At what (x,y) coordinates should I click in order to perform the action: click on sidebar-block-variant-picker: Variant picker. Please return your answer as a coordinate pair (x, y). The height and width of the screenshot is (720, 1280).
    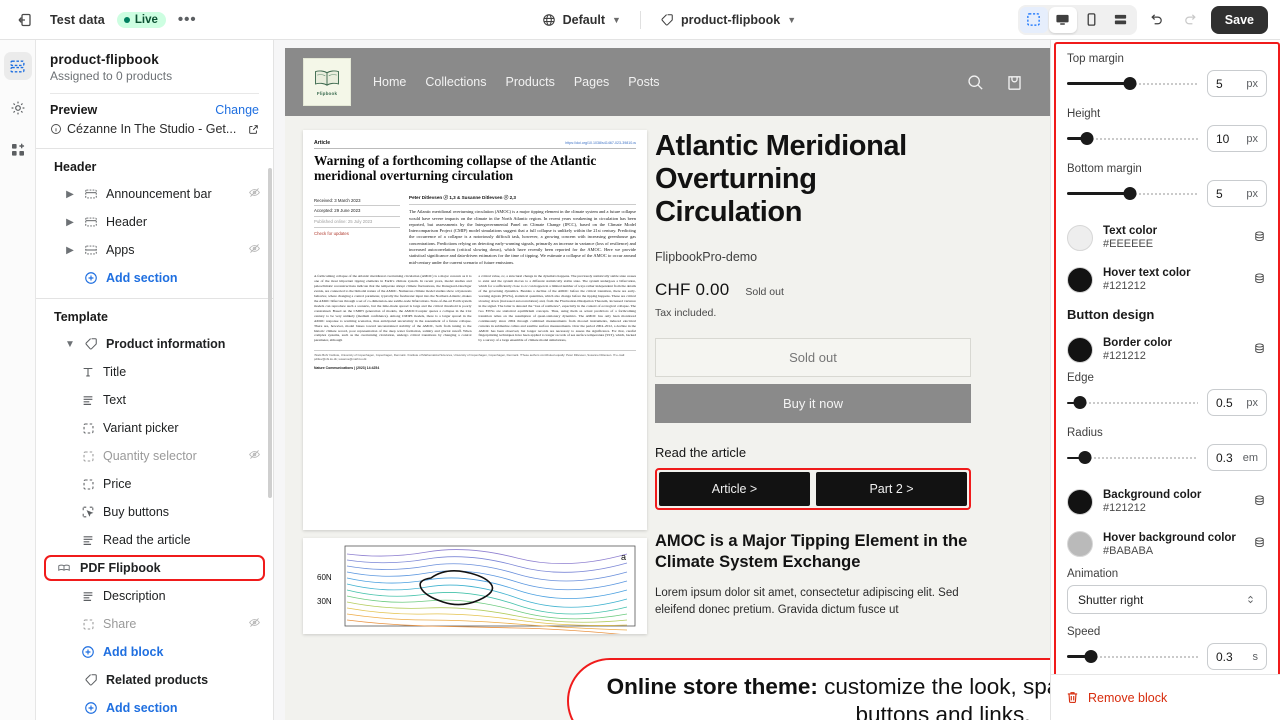
    Looking at the image, I should click on (154, 428).